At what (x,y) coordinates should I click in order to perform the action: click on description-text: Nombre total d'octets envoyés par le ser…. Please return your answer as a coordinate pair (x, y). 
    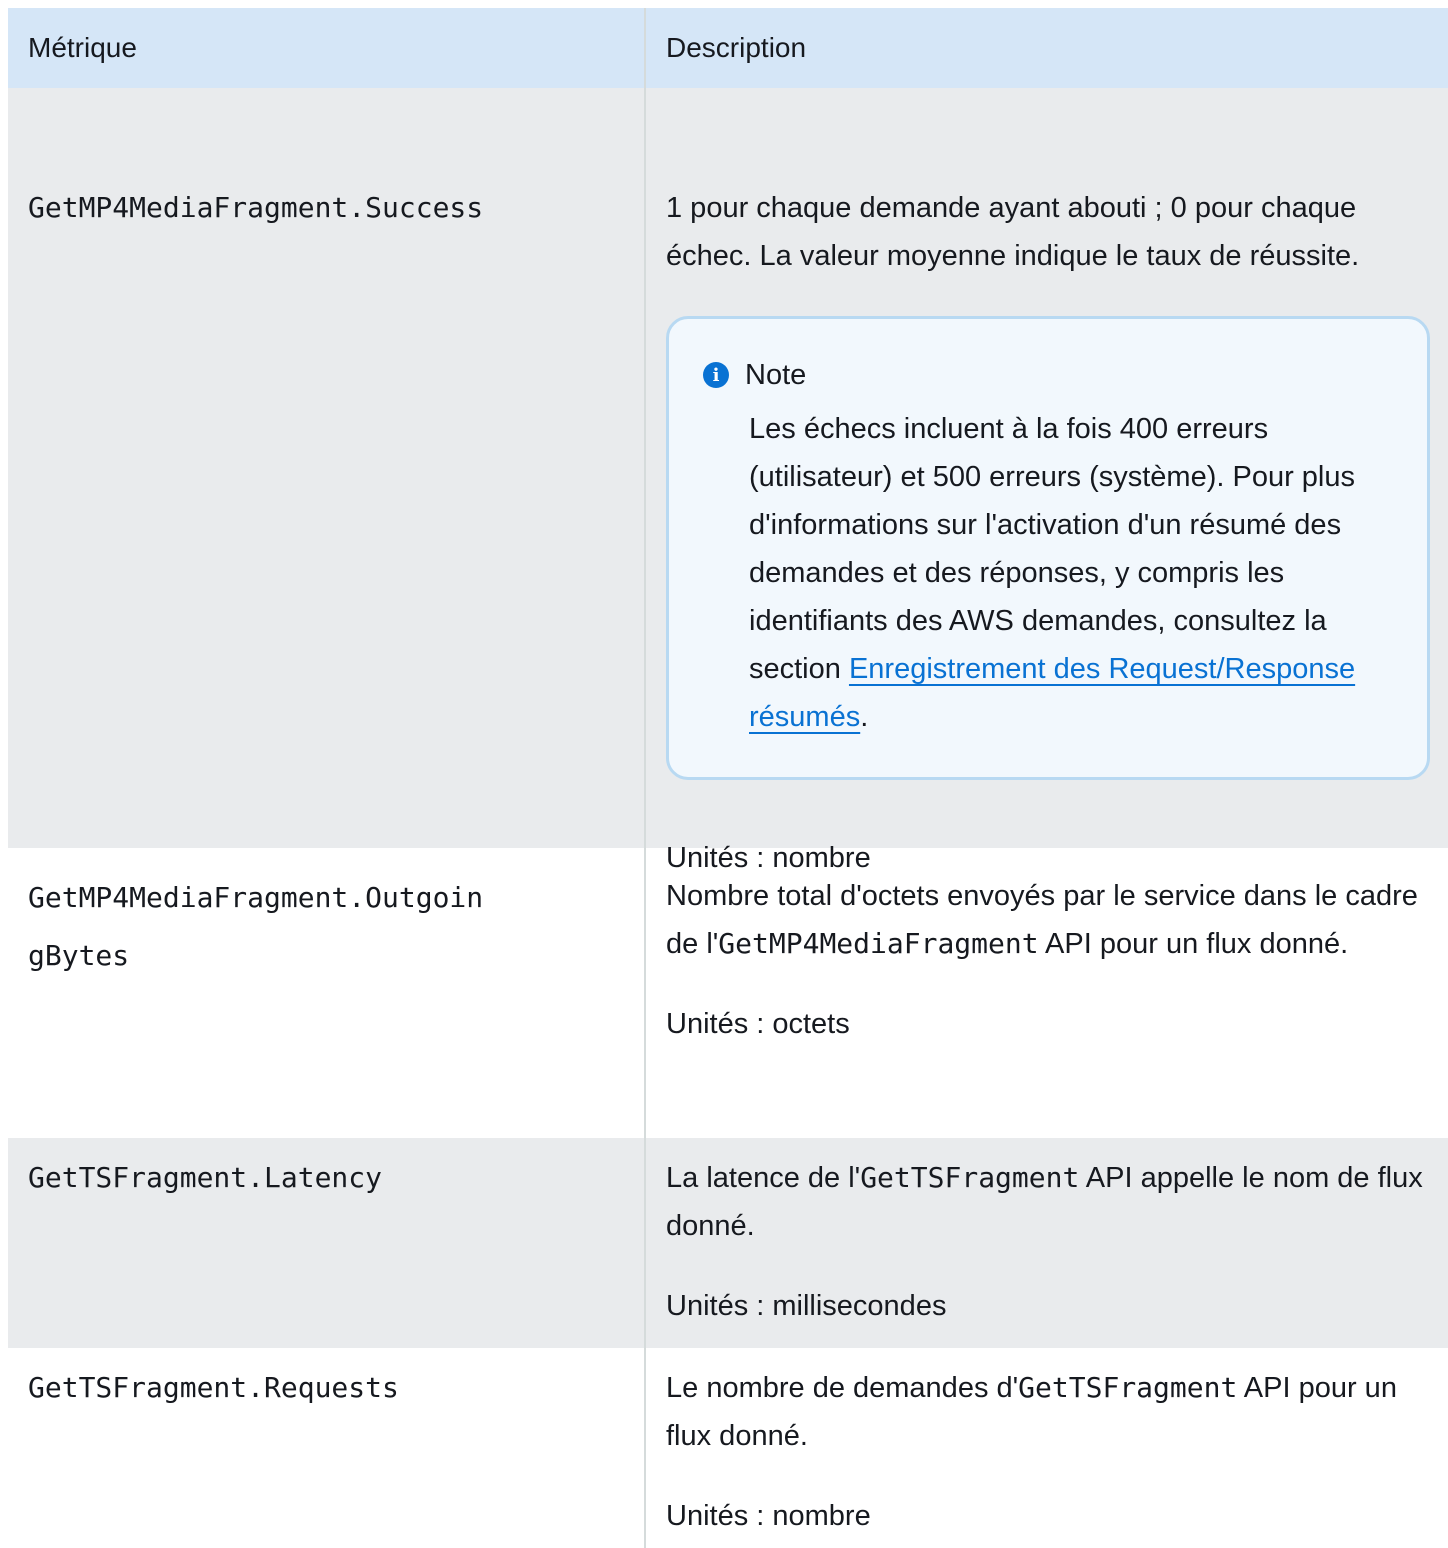
    Looking at the image, I should click on (1046, 908).